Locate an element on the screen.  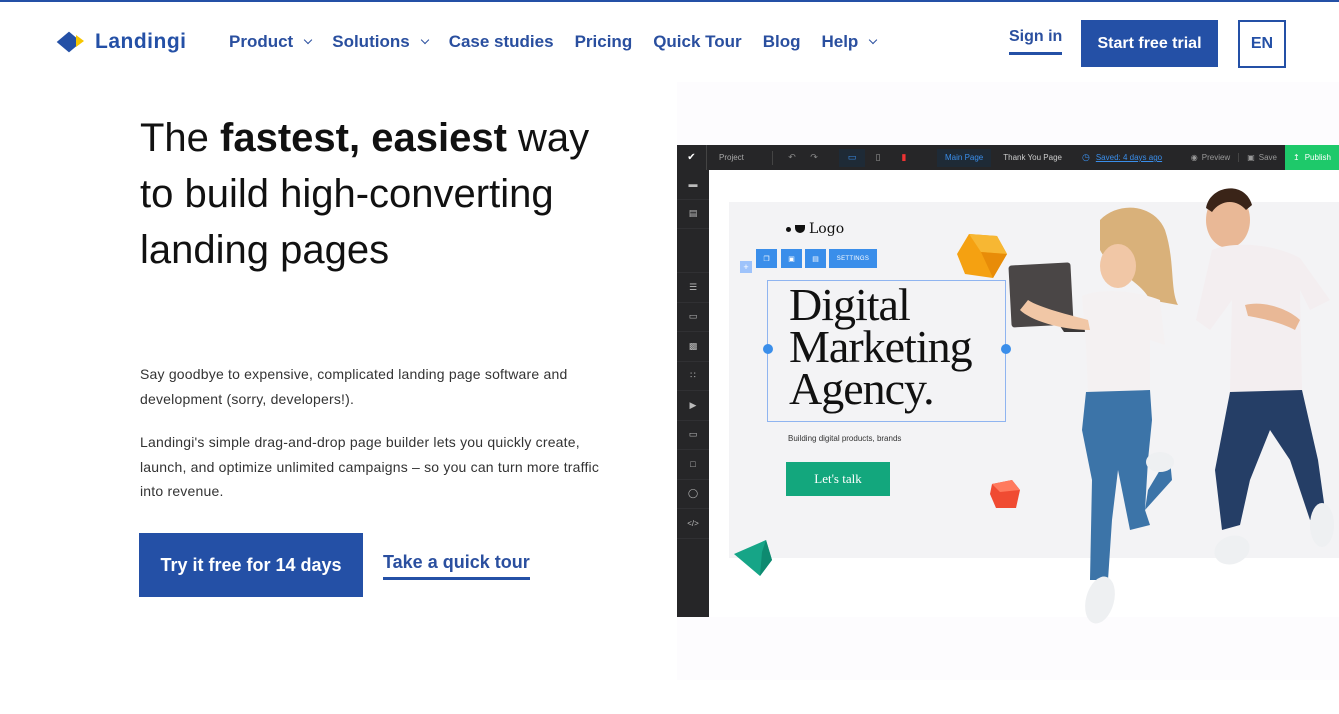
save-action: ▣ Save is located at coordinates (1261, 157).